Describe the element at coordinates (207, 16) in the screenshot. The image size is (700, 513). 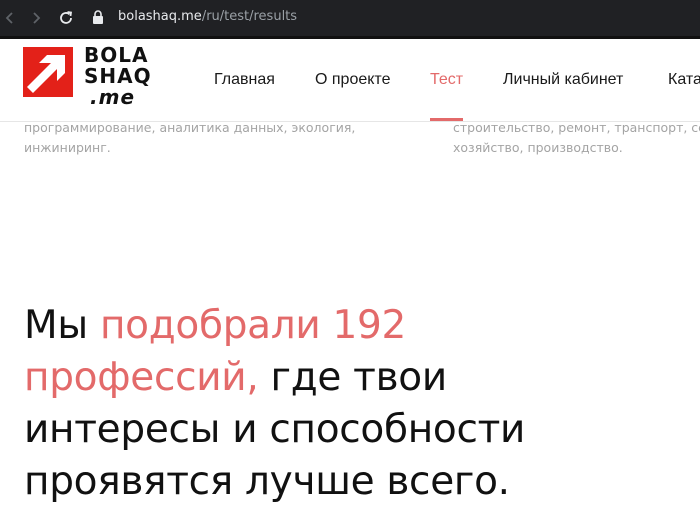
I see `address-bar-url: bolashaq.me/ru/test/results` at that location.